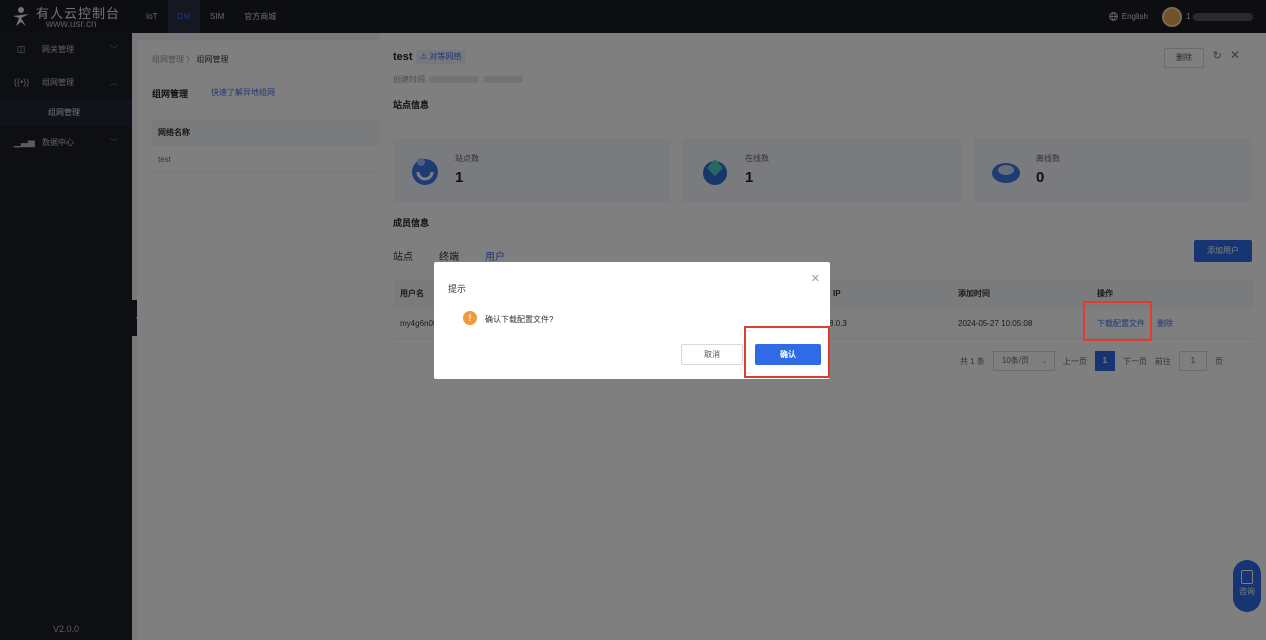 The image size is (1266, 640). What do you see at coordinates (470, 318) in the screenshot?
I see `warning-icon: !` at bounding box center [470, 318].